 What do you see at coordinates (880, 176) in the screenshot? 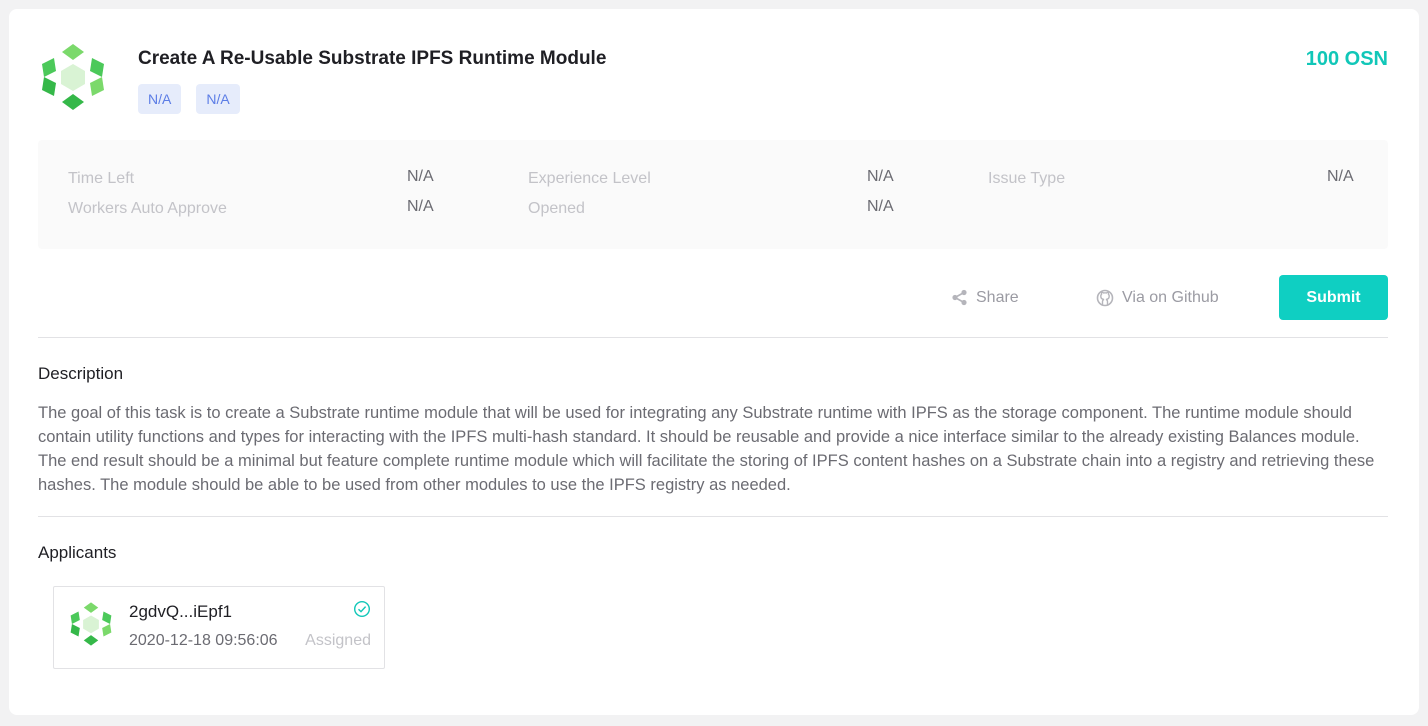
I see `experience-level-value: N/A` at bounding box center [880, 176].